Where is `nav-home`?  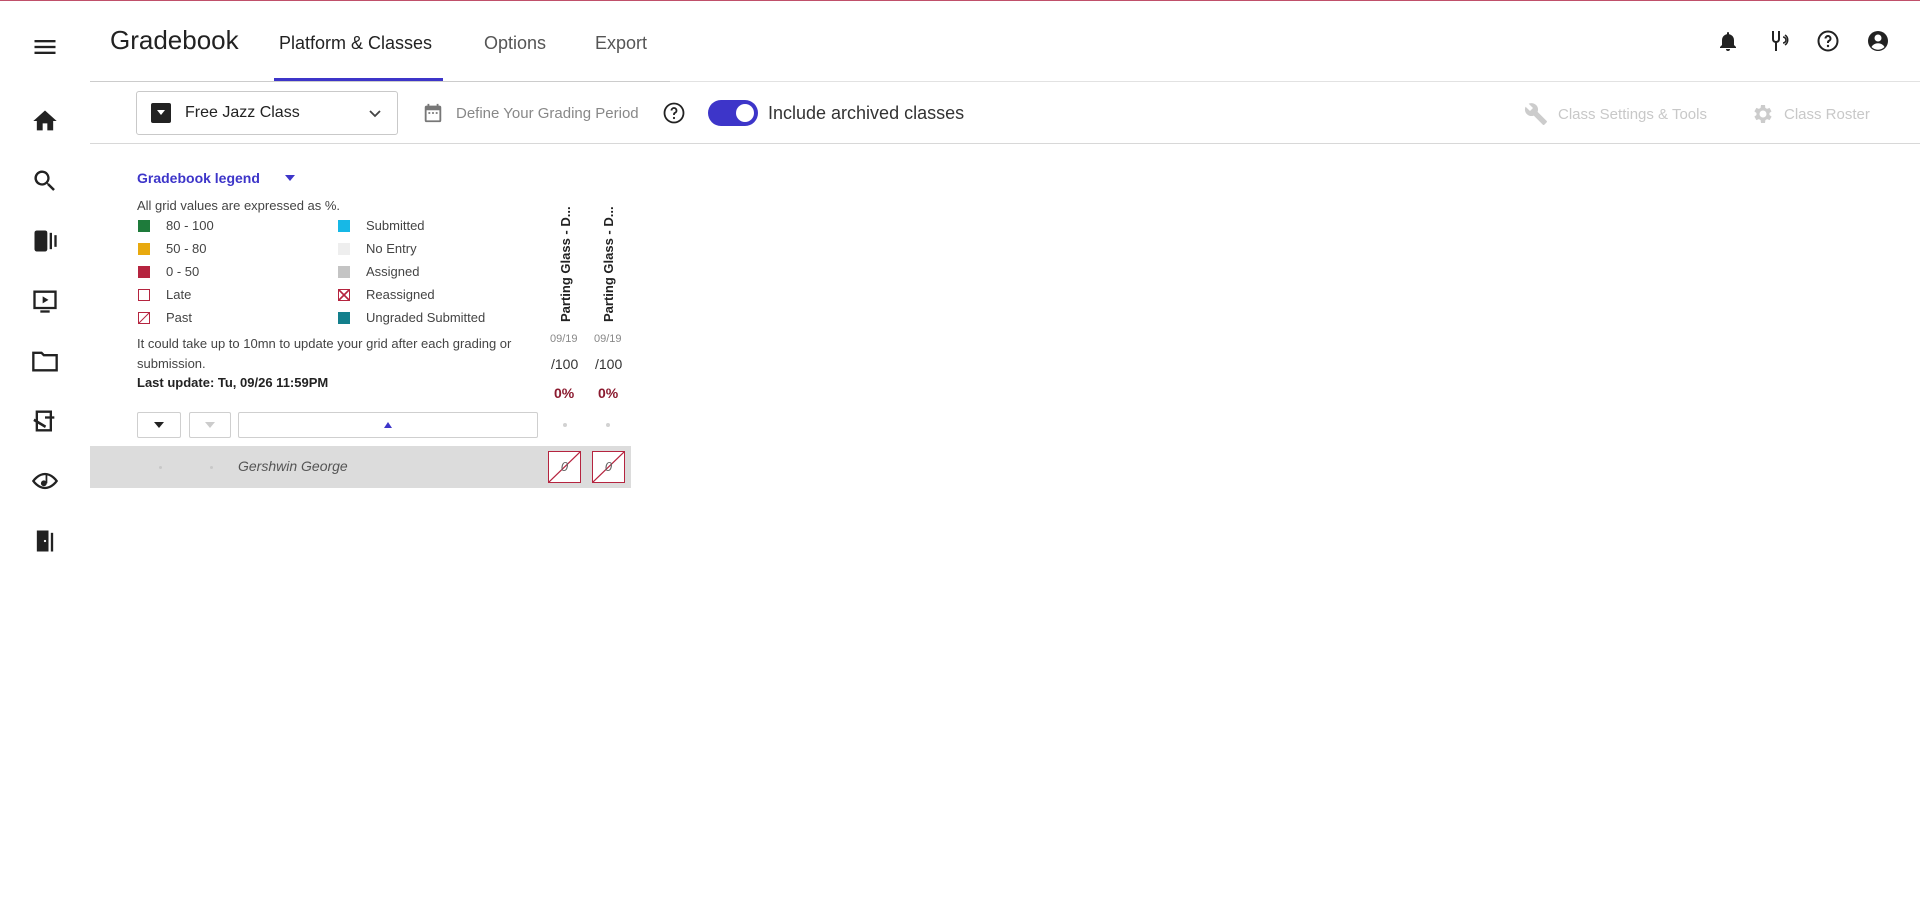
nav-home is located at coordinates (45, 121).